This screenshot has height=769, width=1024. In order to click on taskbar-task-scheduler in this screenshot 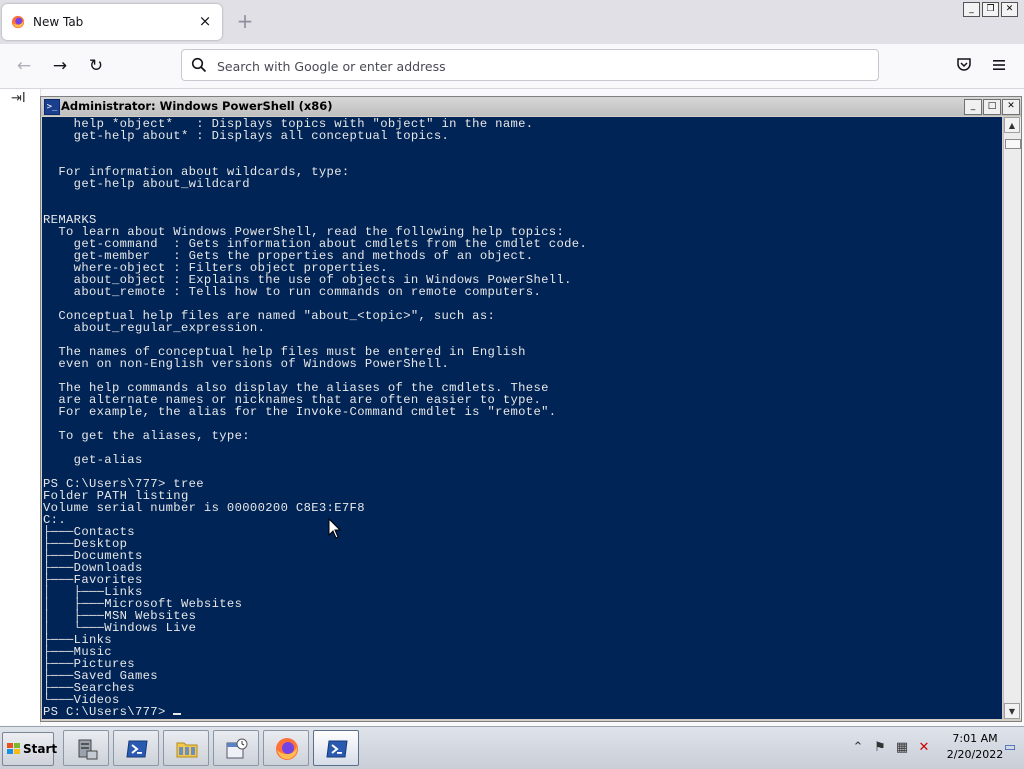, I will do `click(236, 748)`.